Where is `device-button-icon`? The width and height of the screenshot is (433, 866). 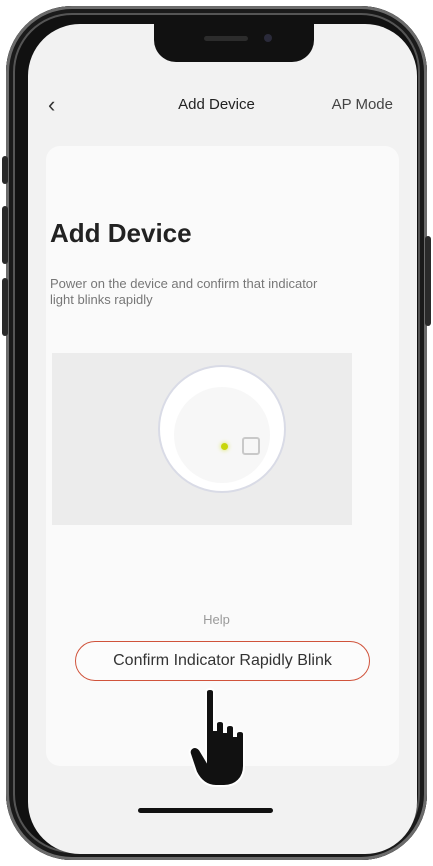
device-button-icon is located at coordinates (251, 446).